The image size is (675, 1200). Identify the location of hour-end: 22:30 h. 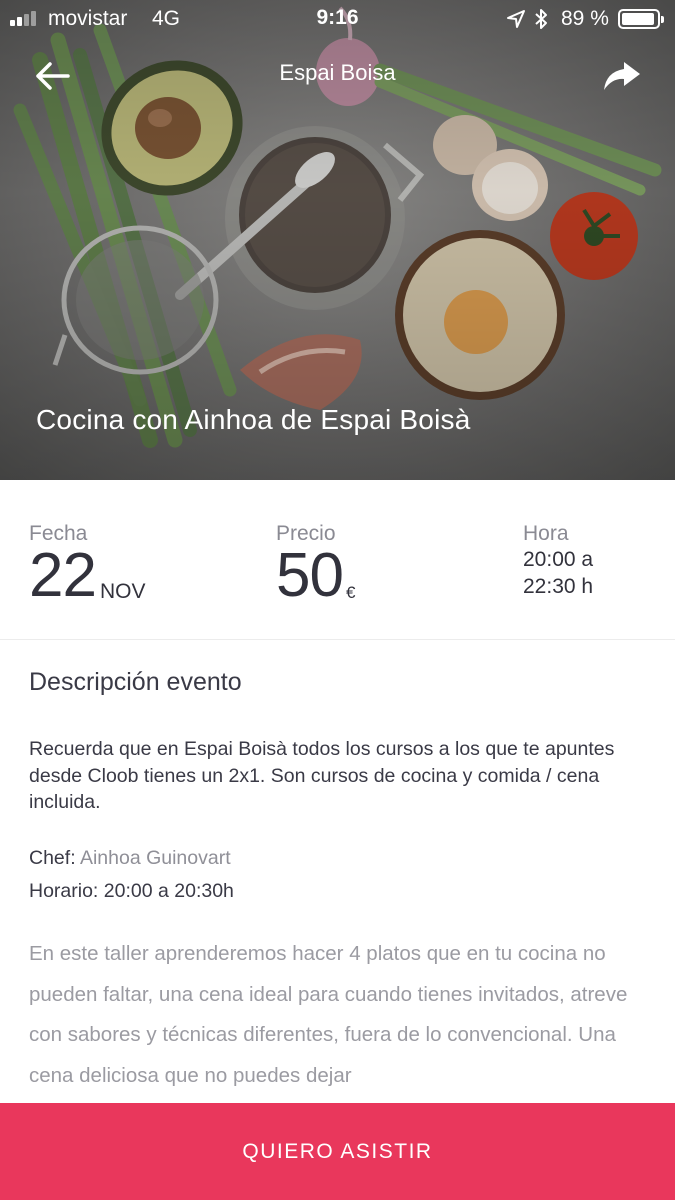
(558, 586).